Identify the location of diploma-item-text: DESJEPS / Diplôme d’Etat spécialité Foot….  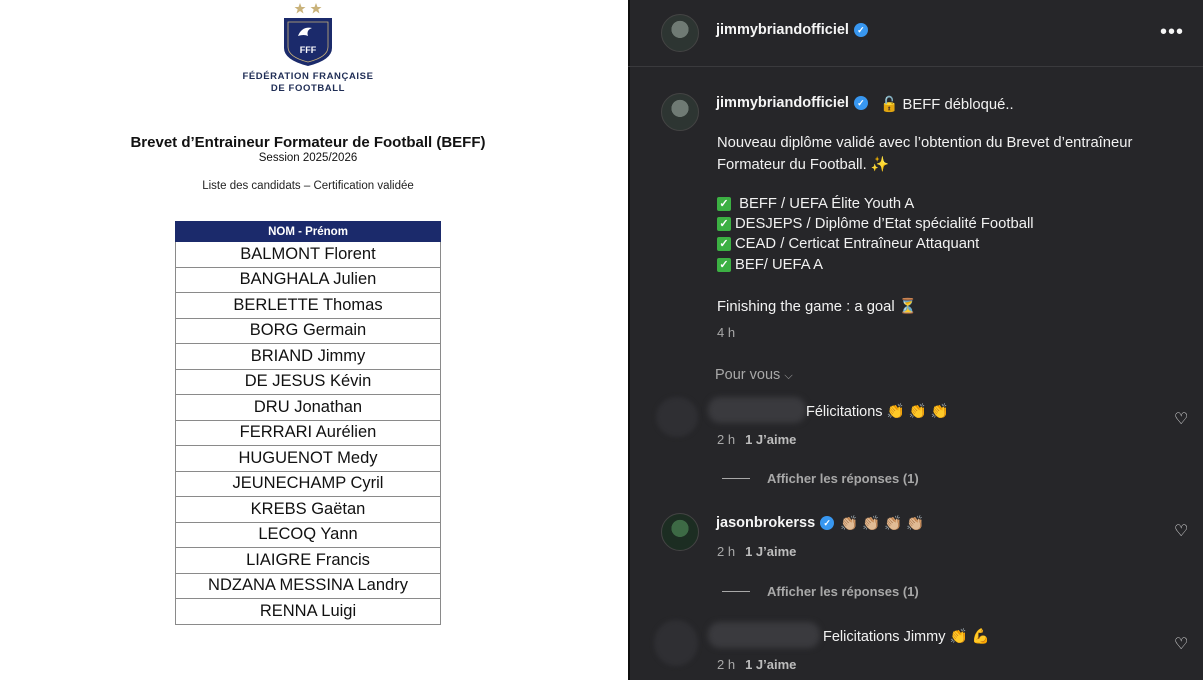
(884, 224).